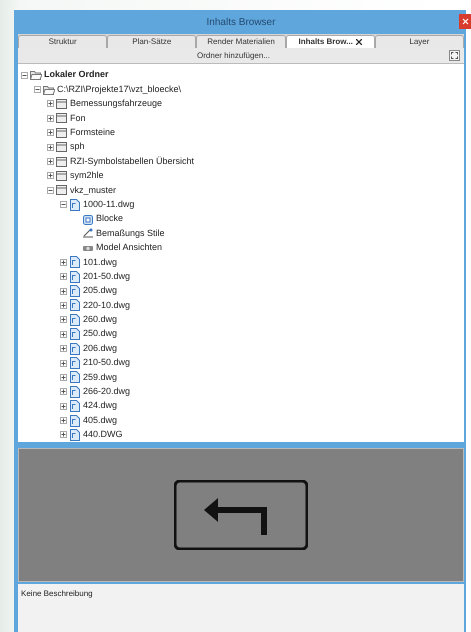 This screenshot has height=632, width=471. Describe the element at coordinates (100, 421) in the screenshot. I see `tree-item: 405.dwg` at that location.